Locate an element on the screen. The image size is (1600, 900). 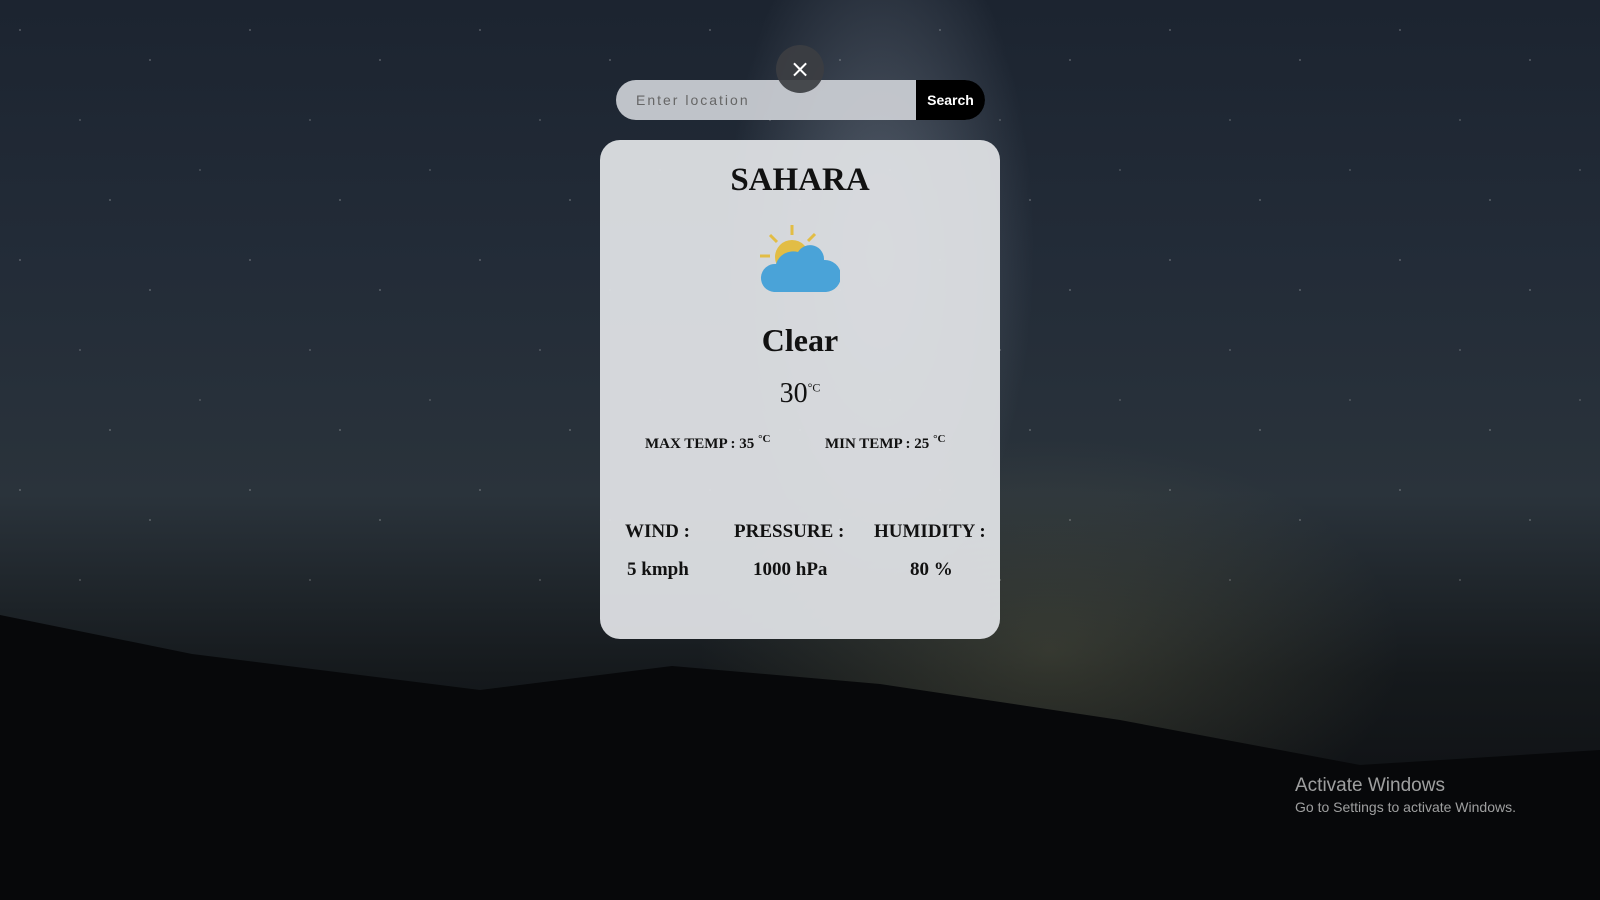
watermark-title: Activate Windows is located at coordinates (1370, 785).